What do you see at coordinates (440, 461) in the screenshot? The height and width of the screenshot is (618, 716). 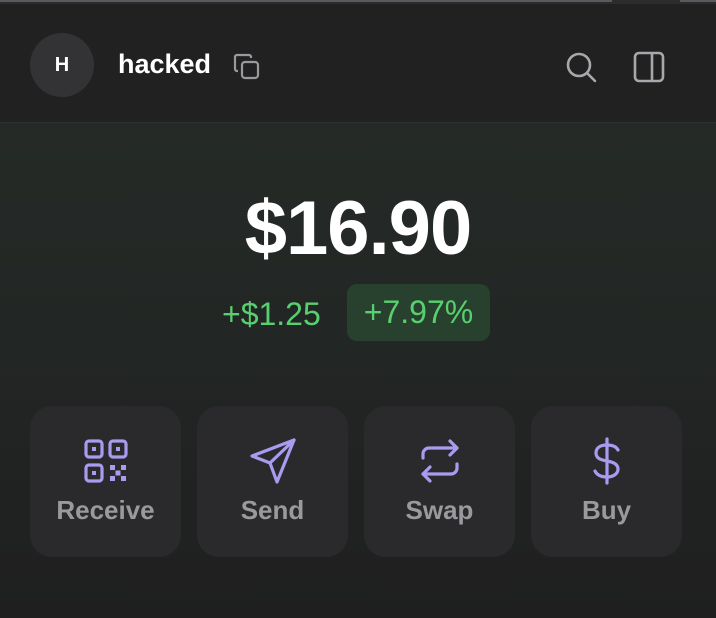 I see `swap-arrows-icon` at bounding box center [440, 461].